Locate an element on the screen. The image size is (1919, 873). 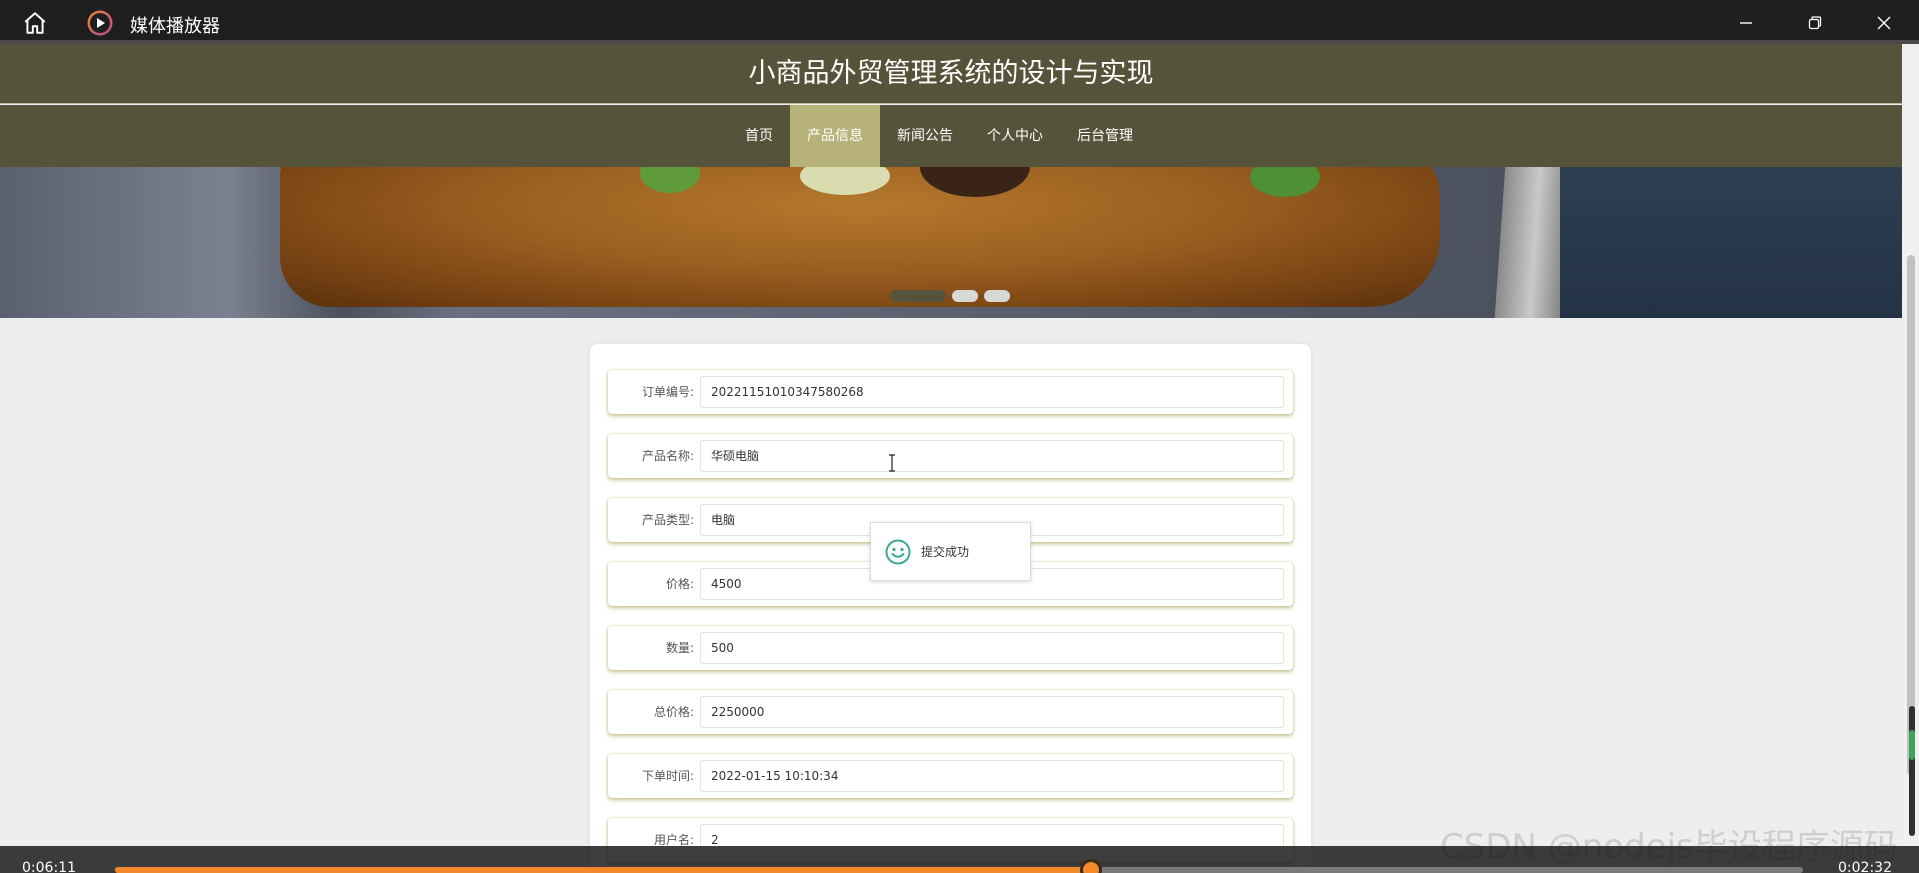
close-button is located at coordinates (1884, 23).